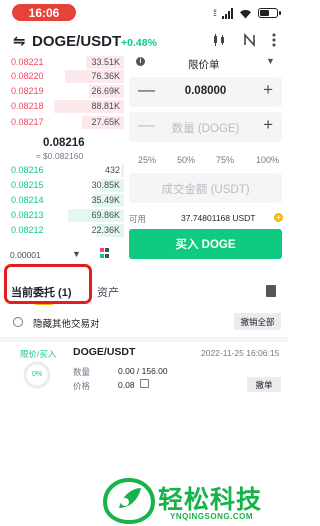 The width and height of the screenshot is (320, 526). Describe the element at coordinates (62, 215) in the screenshot. I see `bid-row: 0.08213 69.86K` at that location.